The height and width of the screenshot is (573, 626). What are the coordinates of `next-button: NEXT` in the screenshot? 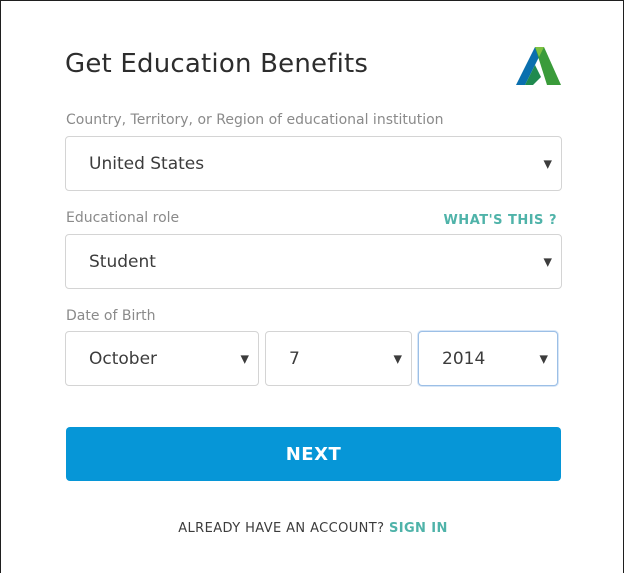 It's located at (313, 454).